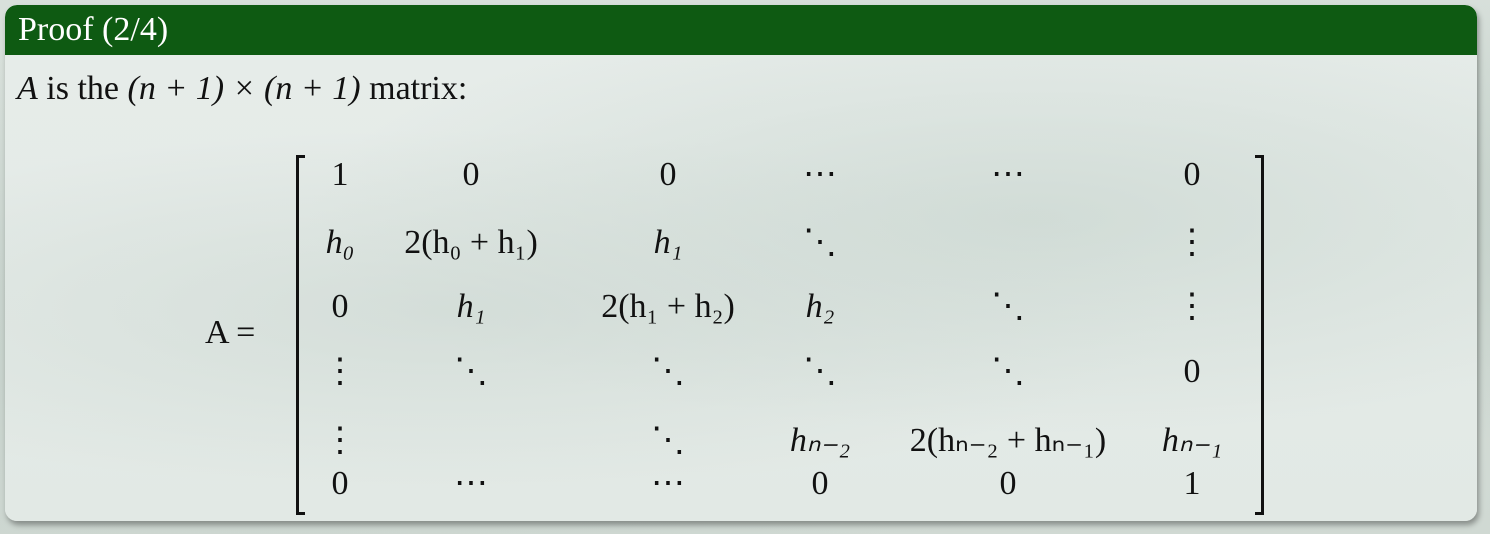  What do you see at coordinates (1192, 174) in the screenshot?
I see `matrix-cell-r0-c5: 0` at bounding box center [1192, 174].